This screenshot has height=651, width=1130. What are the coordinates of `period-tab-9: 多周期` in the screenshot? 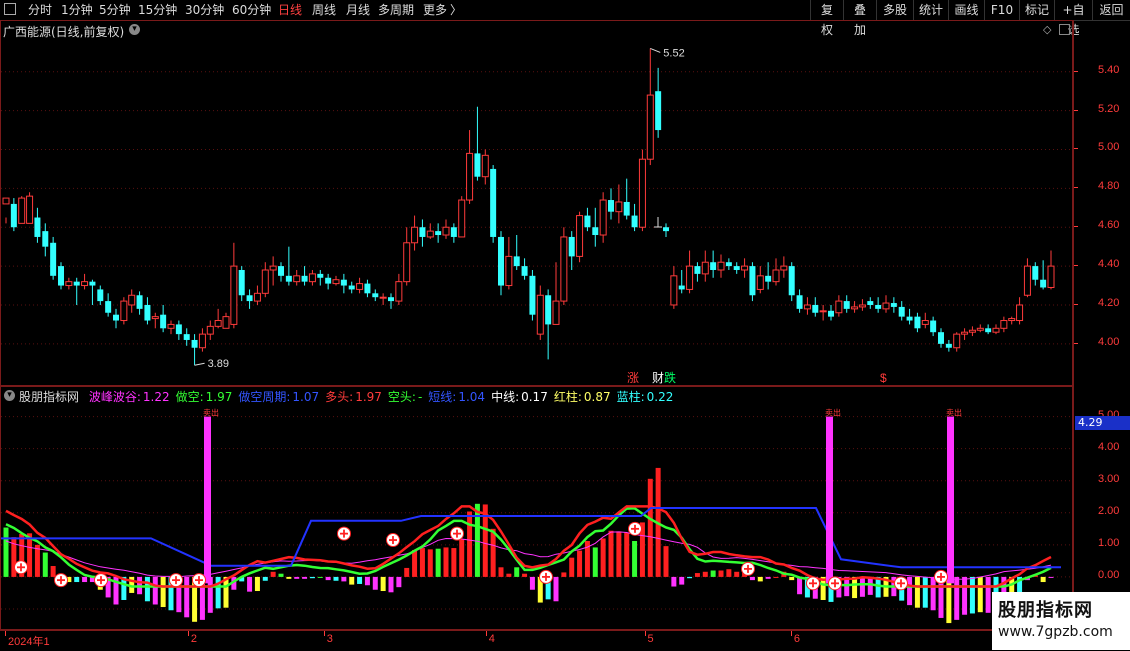 It's located at (396, 10).